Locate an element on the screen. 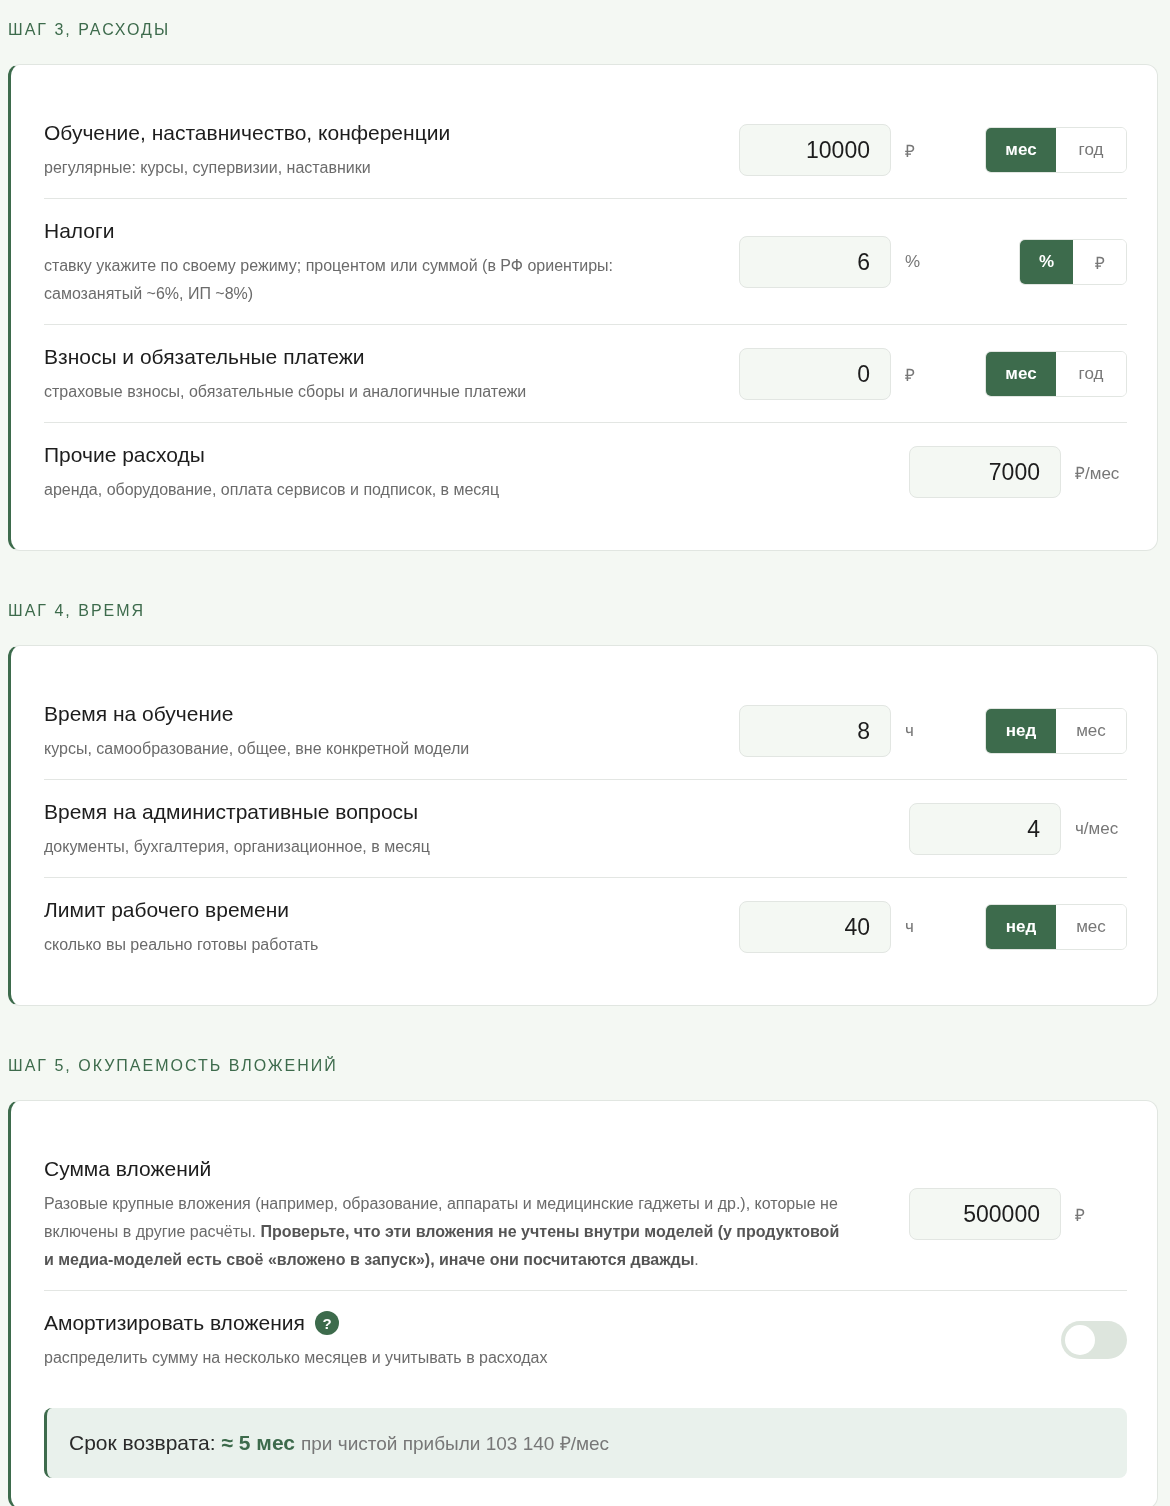 The height and width of the screenshot is (1506, 1170). section-heading: ШАГ 3, РАСХОДЫ is located at coordinates (90, 30).